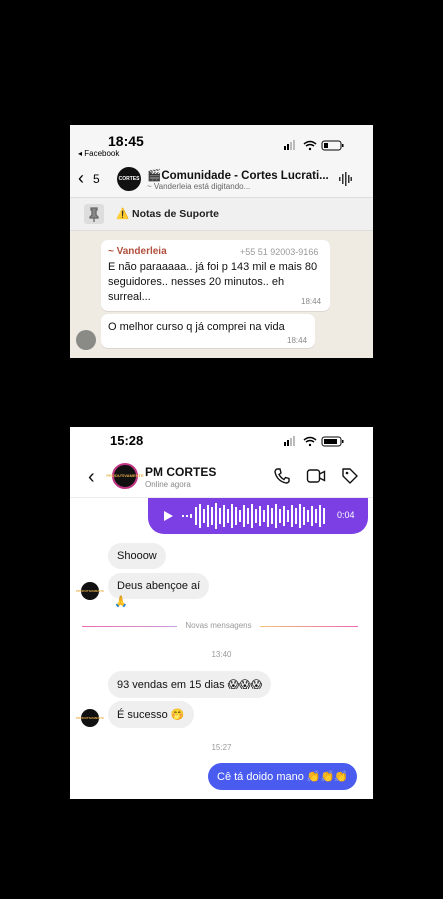 The image size is (443, 899). I want to click on tag-icon, so click(350, 476).